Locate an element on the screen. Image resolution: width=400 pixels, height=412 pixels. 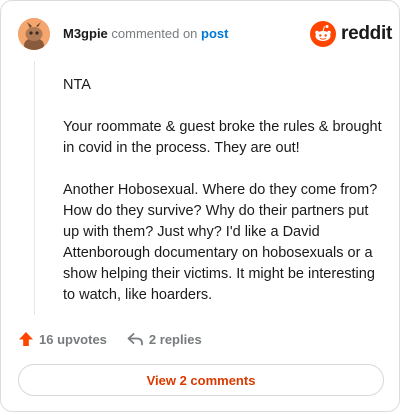
username: M3gpie is located at coordinates (85, 33).